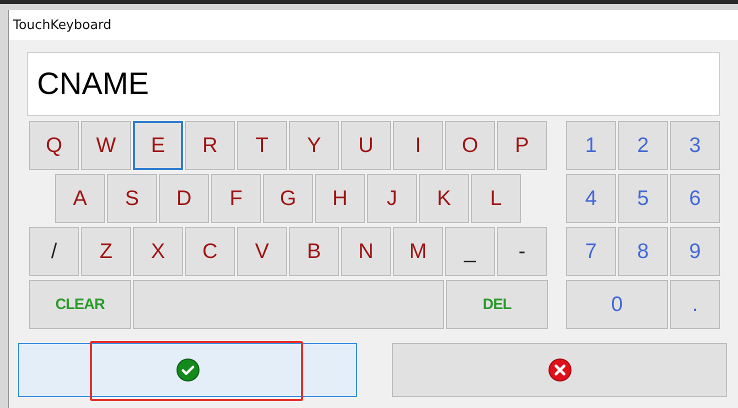  I want to click on letter-key: D, so click(184, 198).